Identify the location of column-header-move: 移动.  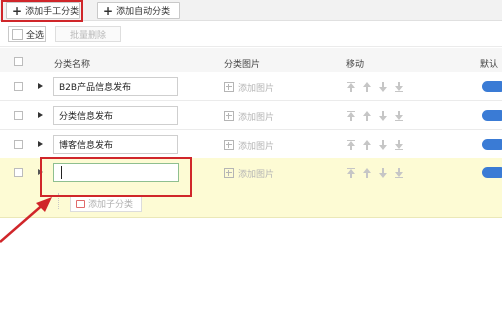
(355, 65).